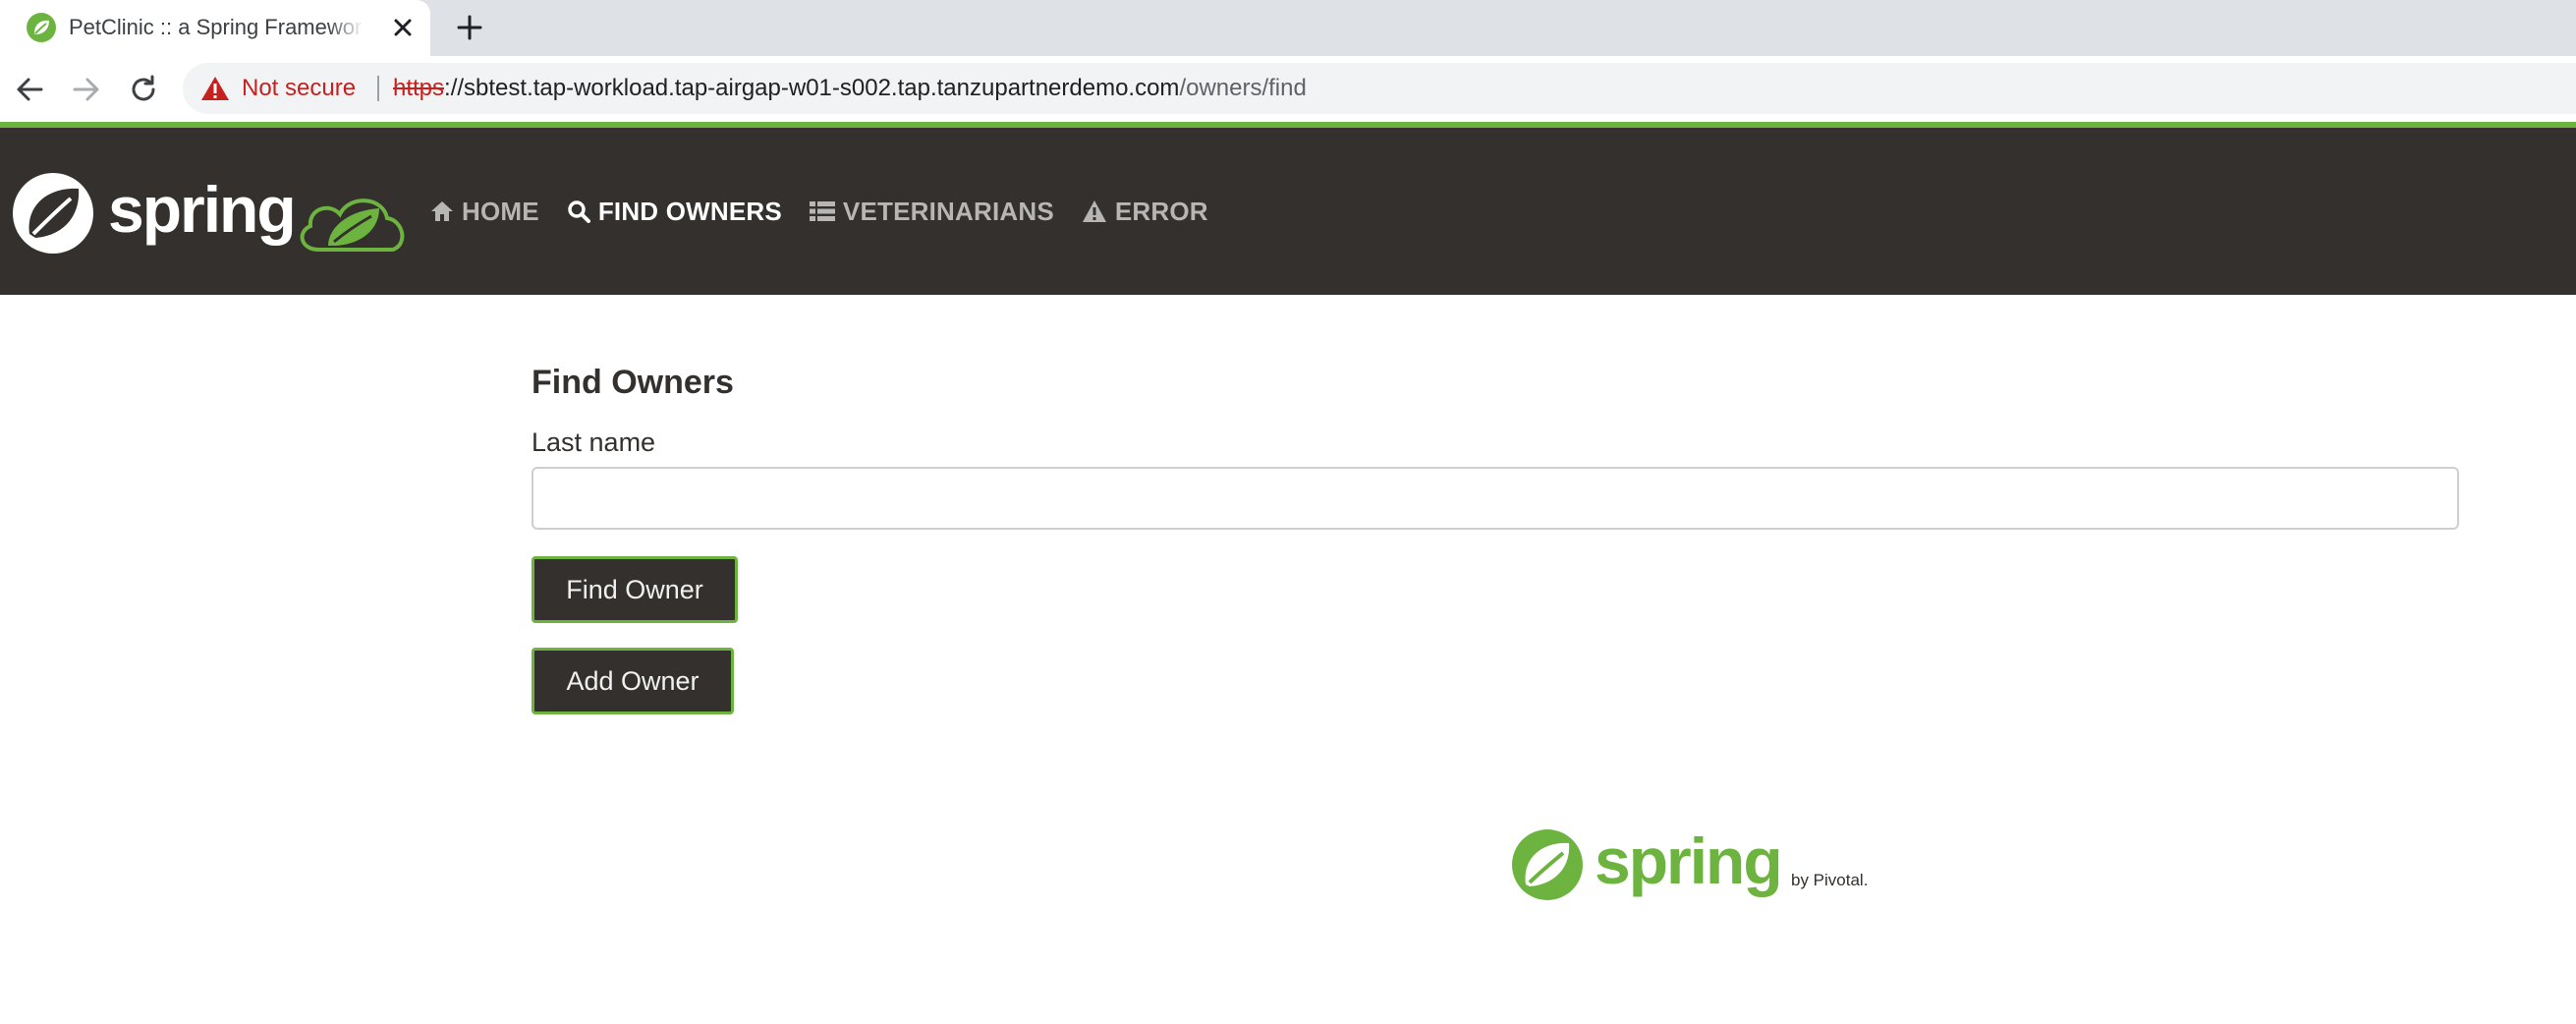 The height and width of the screenshot is (1024, 2576). Describe the element at coordinates (41, 27) in the screenshot. I see `spring-favicon-icon` at that location.